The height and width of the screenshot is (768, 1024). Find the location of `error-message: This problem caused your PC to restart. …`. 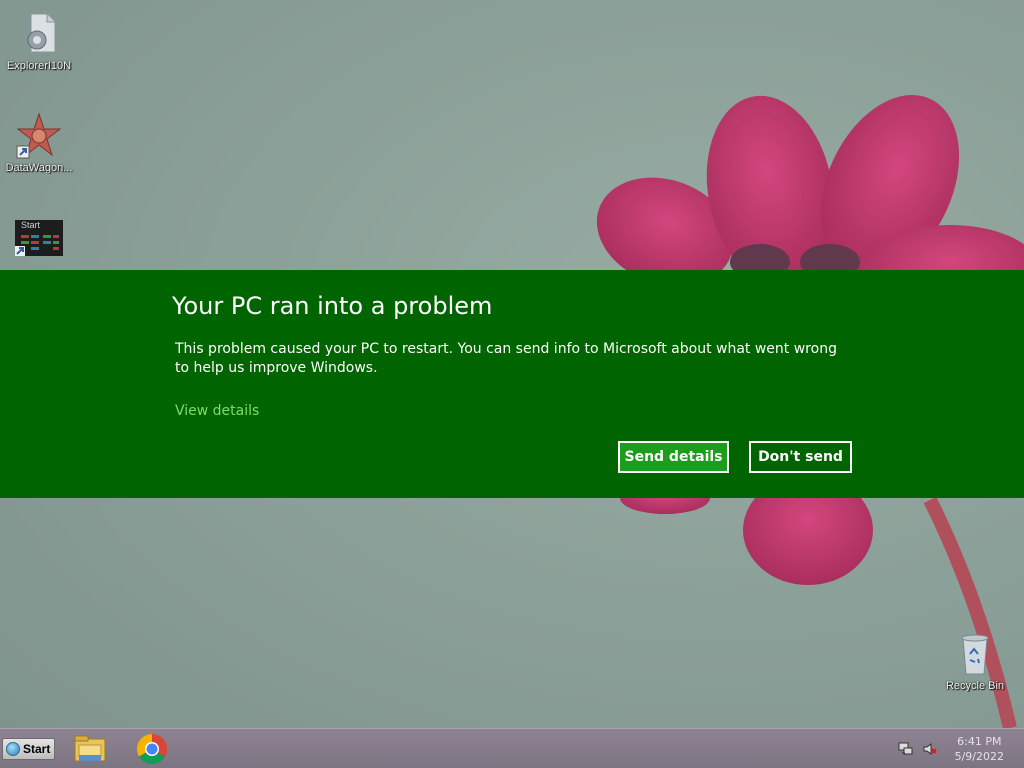

error-message: This problem caused your PC to restart. … is located at coordinates (506, 358).